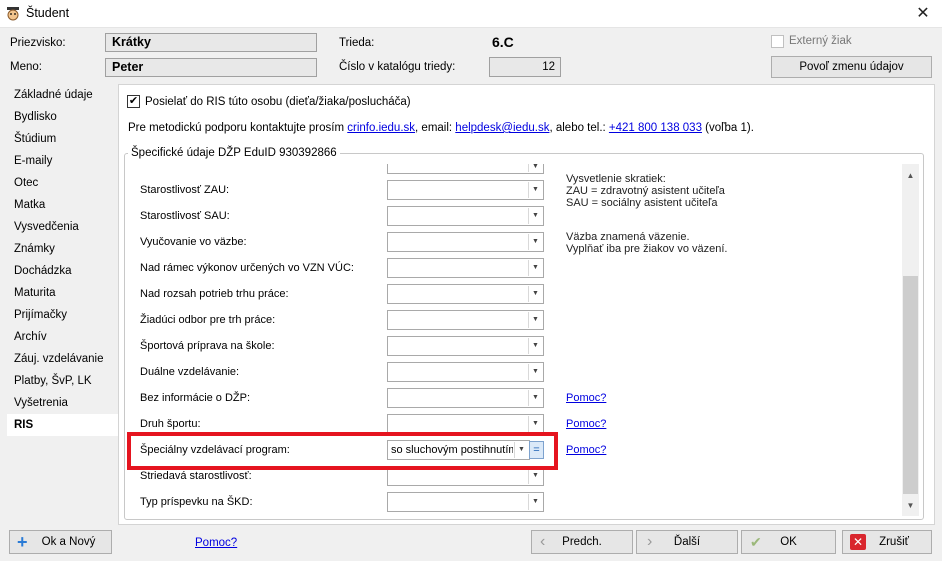  What do you see at coordinates (211, 67) in the screenshot?
I see `name-field: Peter` at bounding box center [211, 67].